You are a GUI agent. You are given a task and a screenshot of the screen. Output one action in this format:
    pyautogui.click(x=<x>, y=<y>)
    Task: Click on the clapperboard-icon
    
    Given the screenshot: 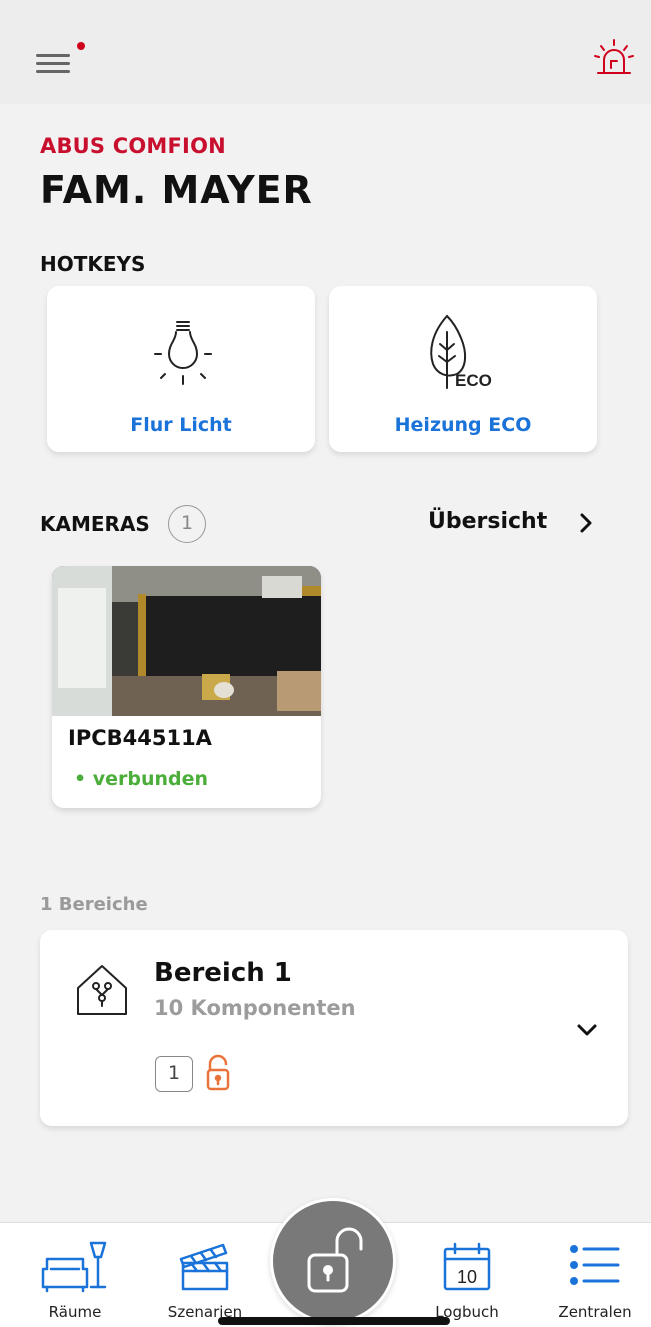 What is the action you would take?
    pyautogui.click(x=204, y=1267)
    